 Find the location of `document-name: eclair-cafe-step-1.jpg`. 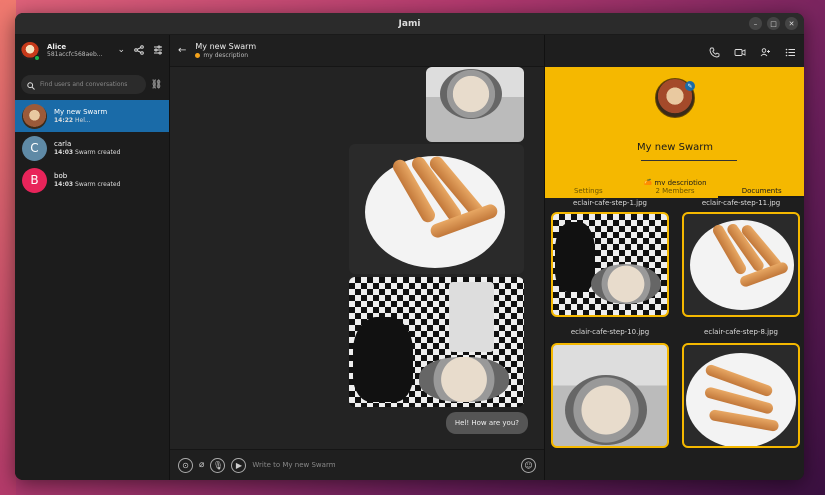

document-name: eclair-cafe-step-1.jpg is located at coordinates (610, 203).